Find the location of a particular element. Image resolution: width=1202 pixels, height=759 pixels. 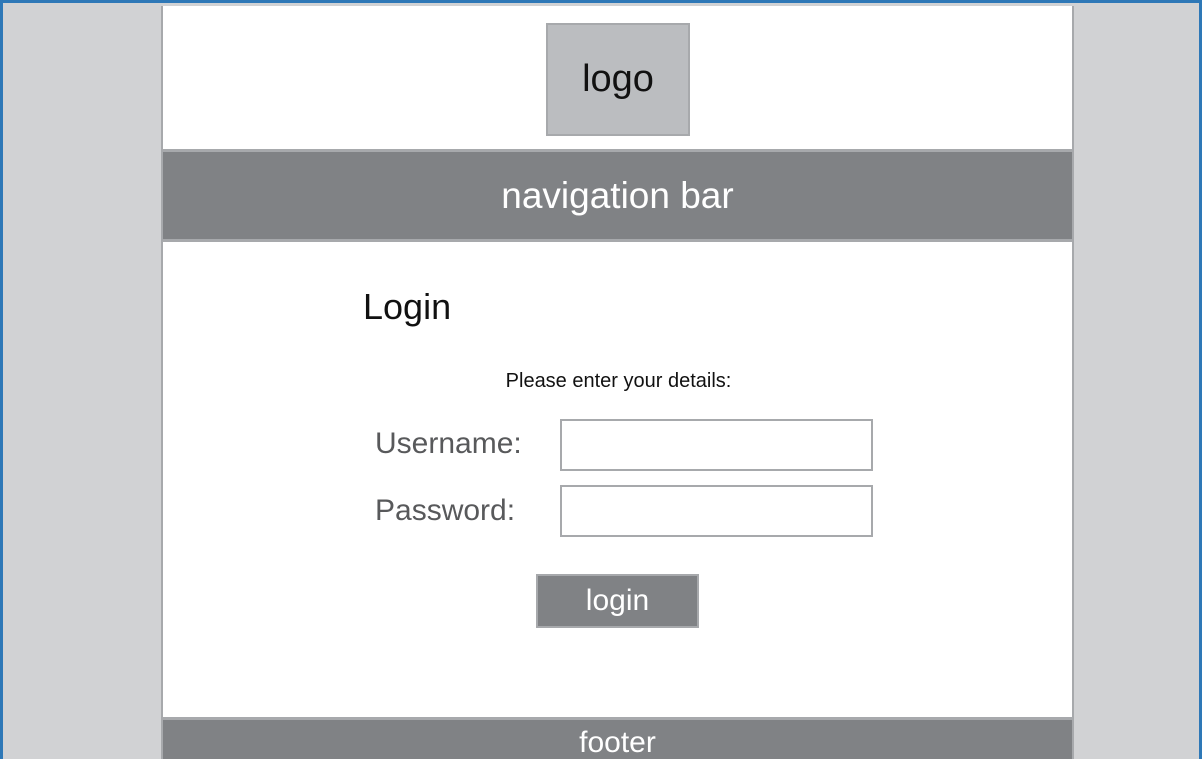

logo-placeholder: logo is located at coordinates (618, 79).